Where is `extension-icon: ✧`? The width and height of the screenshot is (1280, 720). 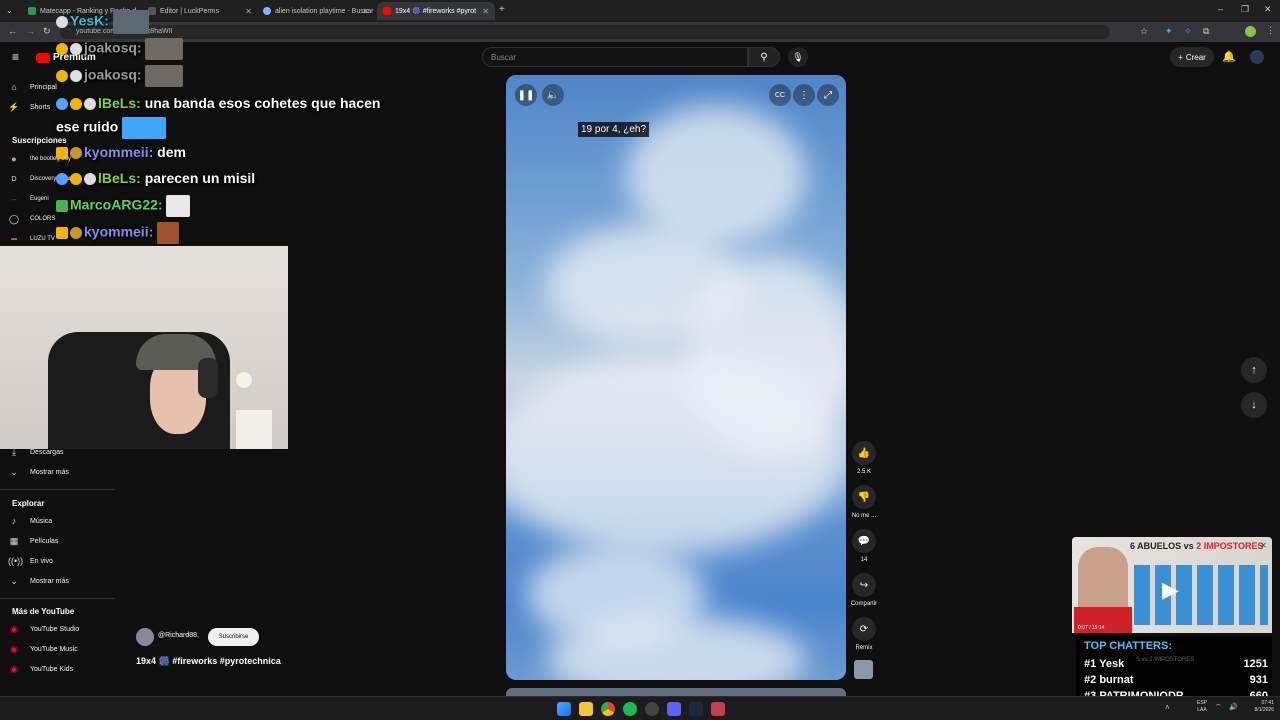 extension-icon: ✧ is located at coordinates (1188, 31).